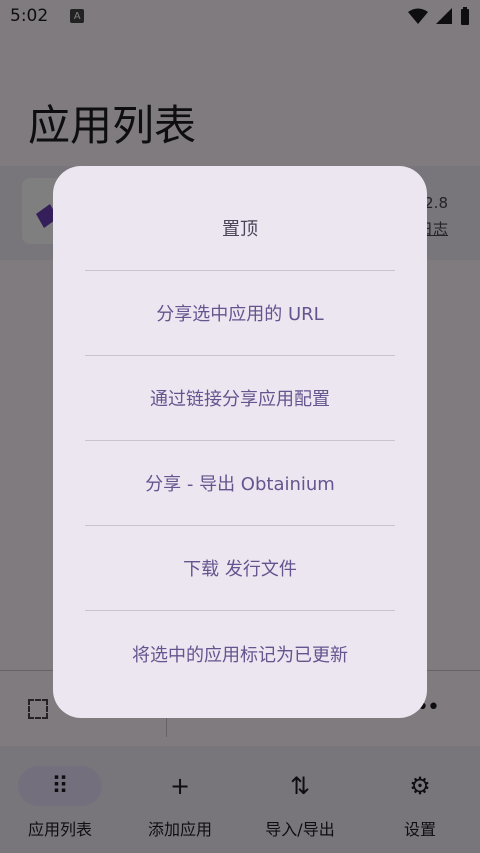 The height and width of the screenshot is (853, 480). Describe the element at coordinates (240, 483) in the screenshot. I see `menu-item-share-export: 分享 - 导出 Obtainium` at that location.